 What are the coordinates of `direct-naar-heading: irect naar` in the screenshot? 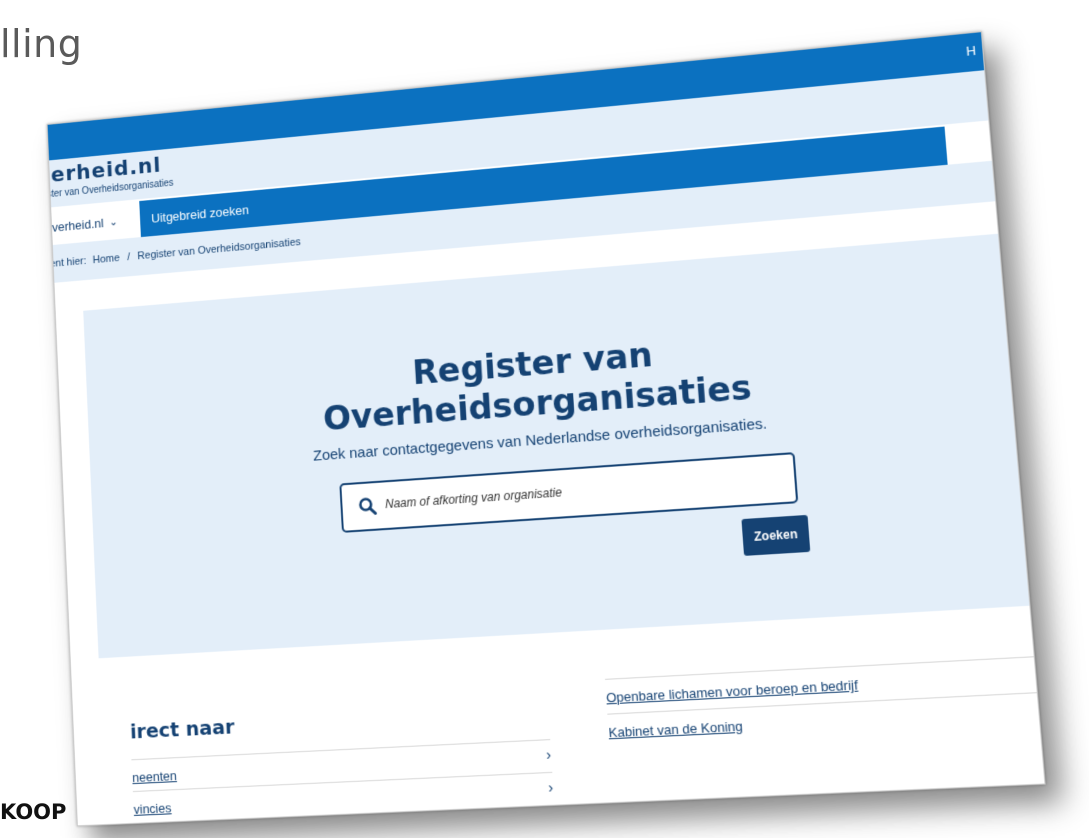 It's located at (182, 729).